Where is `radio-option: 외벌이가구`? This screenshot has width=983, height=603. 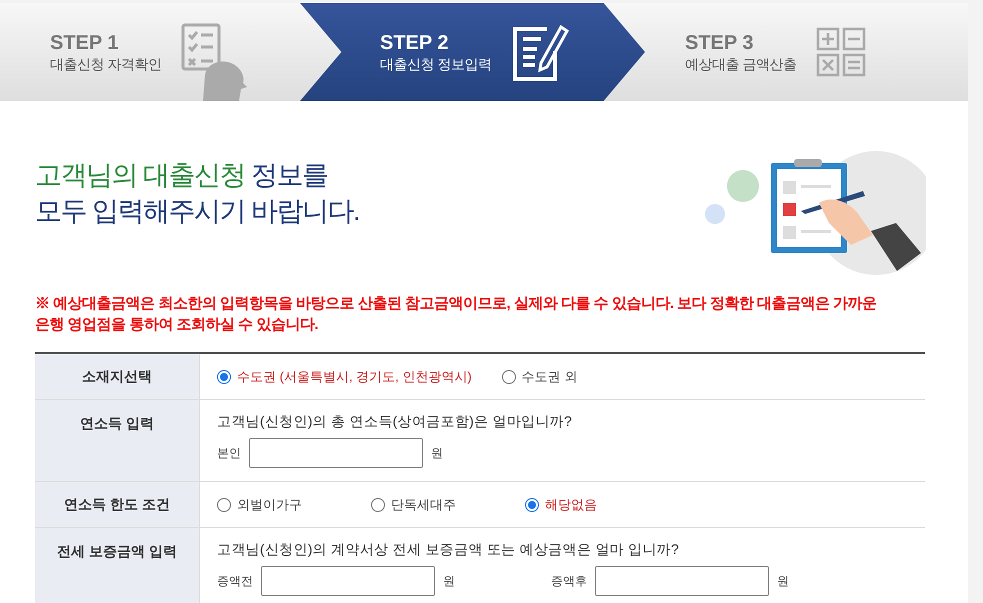
radio-option: 외벌이가구 is located at coordinates (294, 504).